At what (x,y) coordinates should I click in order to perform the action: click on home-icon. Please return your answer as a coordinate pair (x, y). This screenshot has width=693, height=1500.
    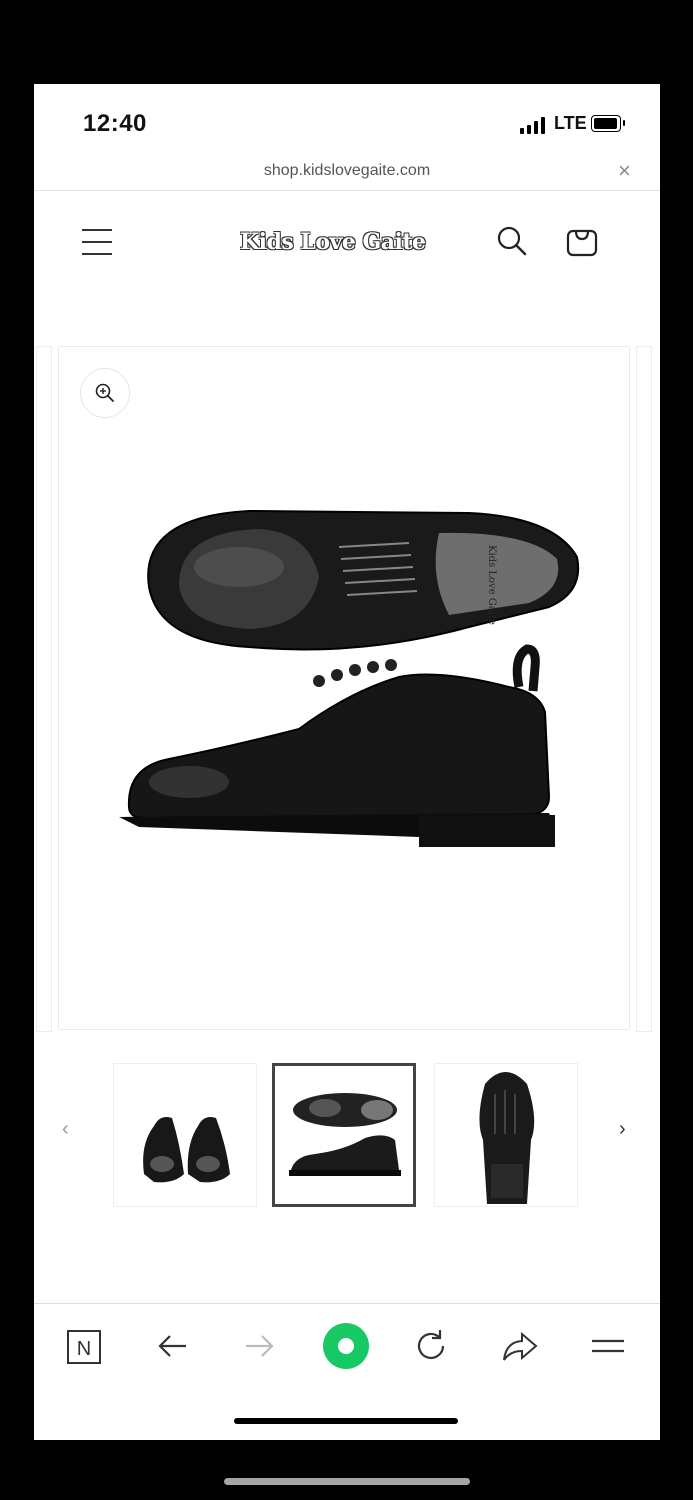
    Looking at the image, I should click on (346, 1346).